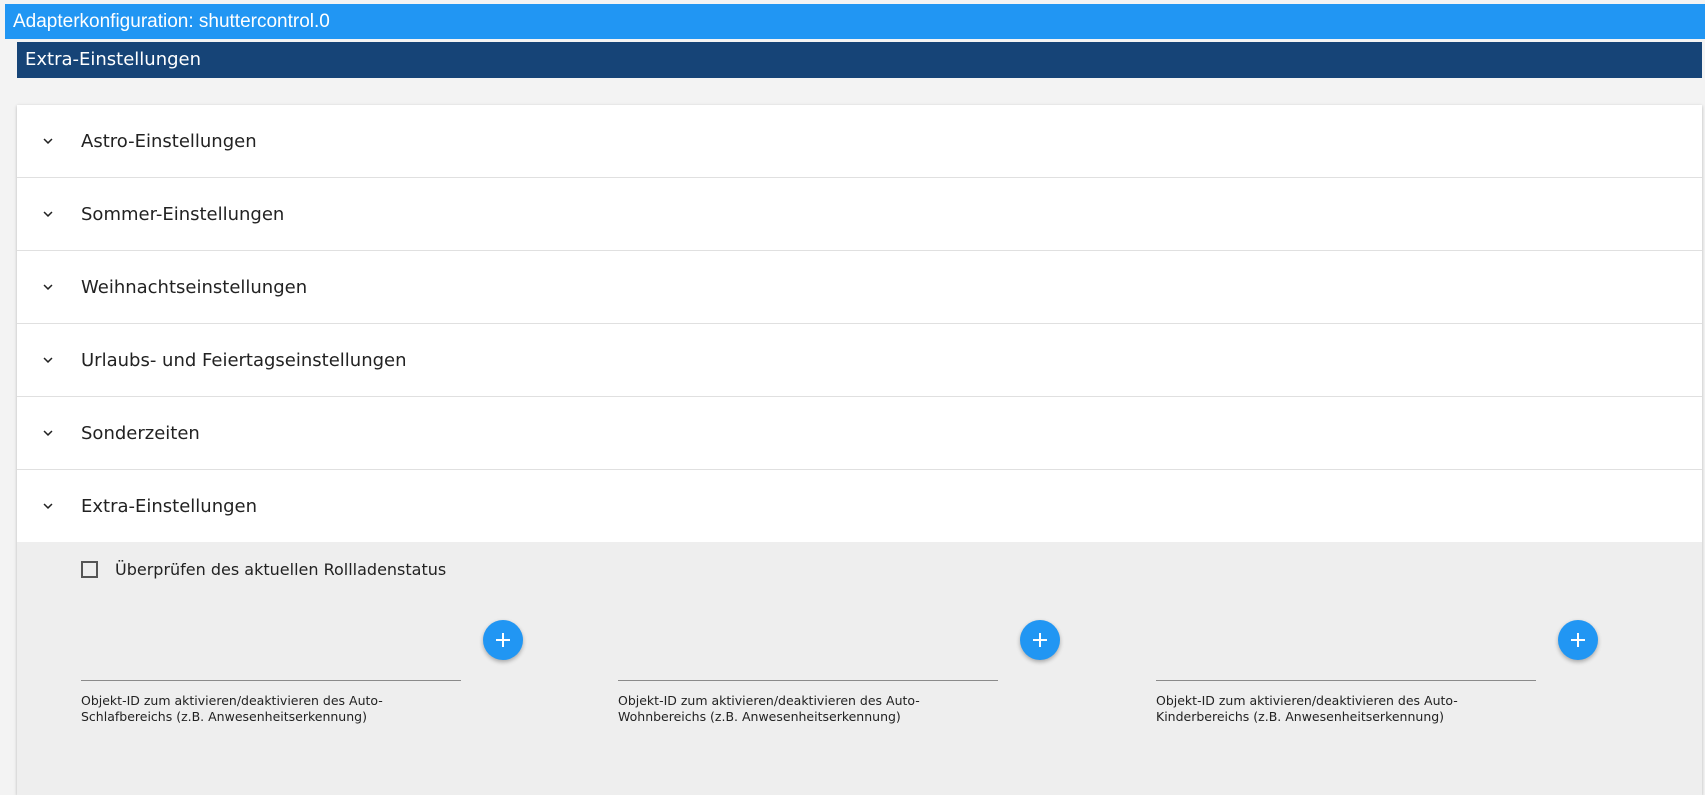  I want to click on shutter-status-check-row: Überprüfen des aktuellen Rollladenstatus, so click(263, 569).